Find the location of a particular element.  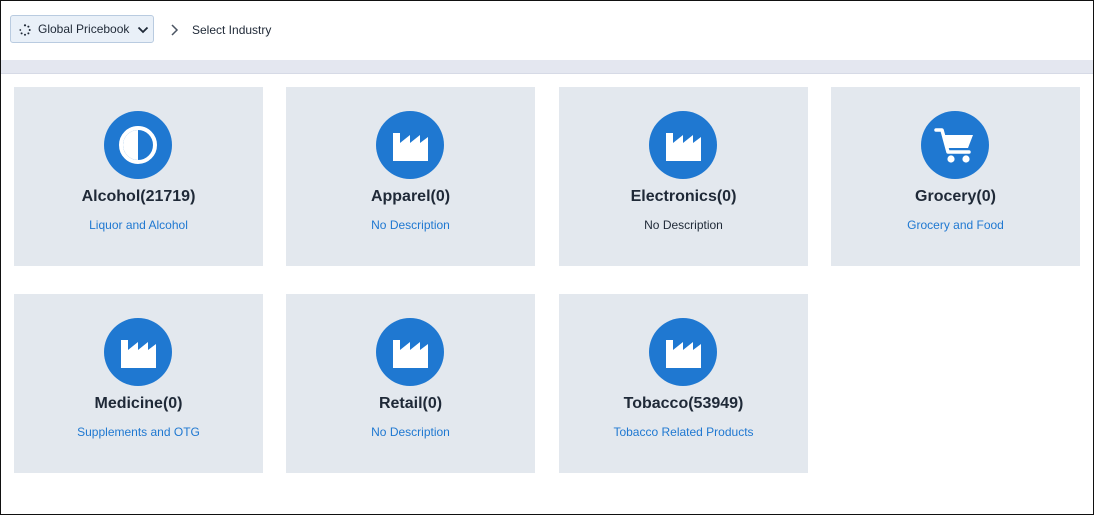

cart-icon is located at coordinates (955, 145).